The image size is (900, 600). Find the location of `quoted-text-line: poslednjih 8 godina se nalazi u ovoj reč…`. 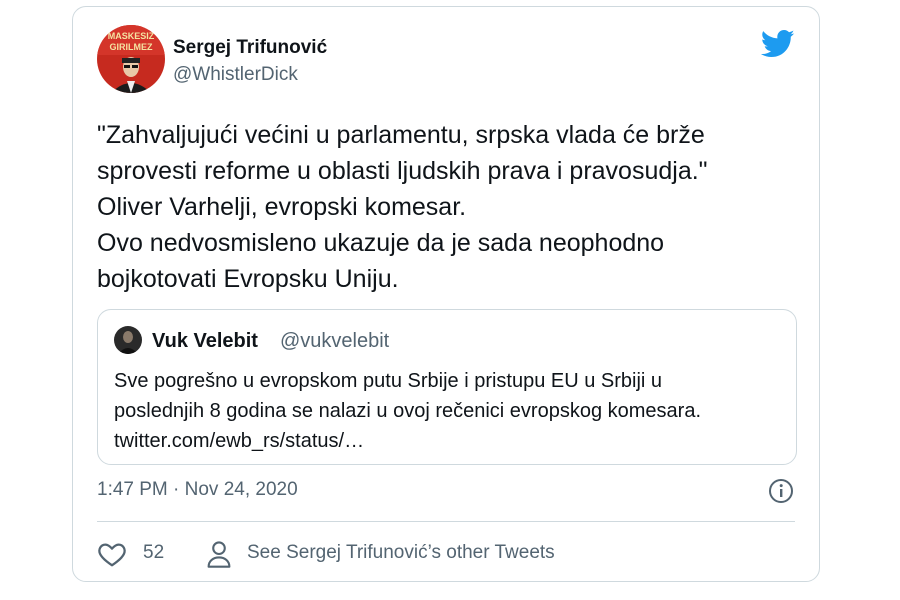

quoted-text-line: poslednjih 8 godina se nalazi u ovoj reč… is located at coordinates (408, 411).